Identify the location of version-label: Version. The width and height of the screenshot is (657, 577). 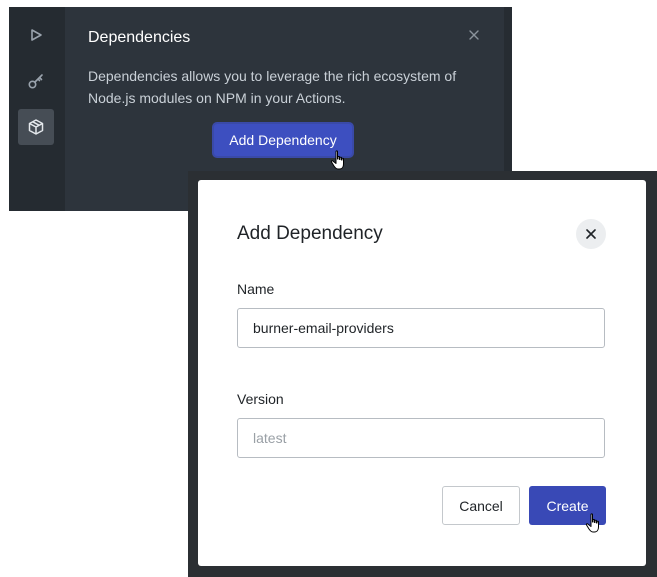
(260, 399).